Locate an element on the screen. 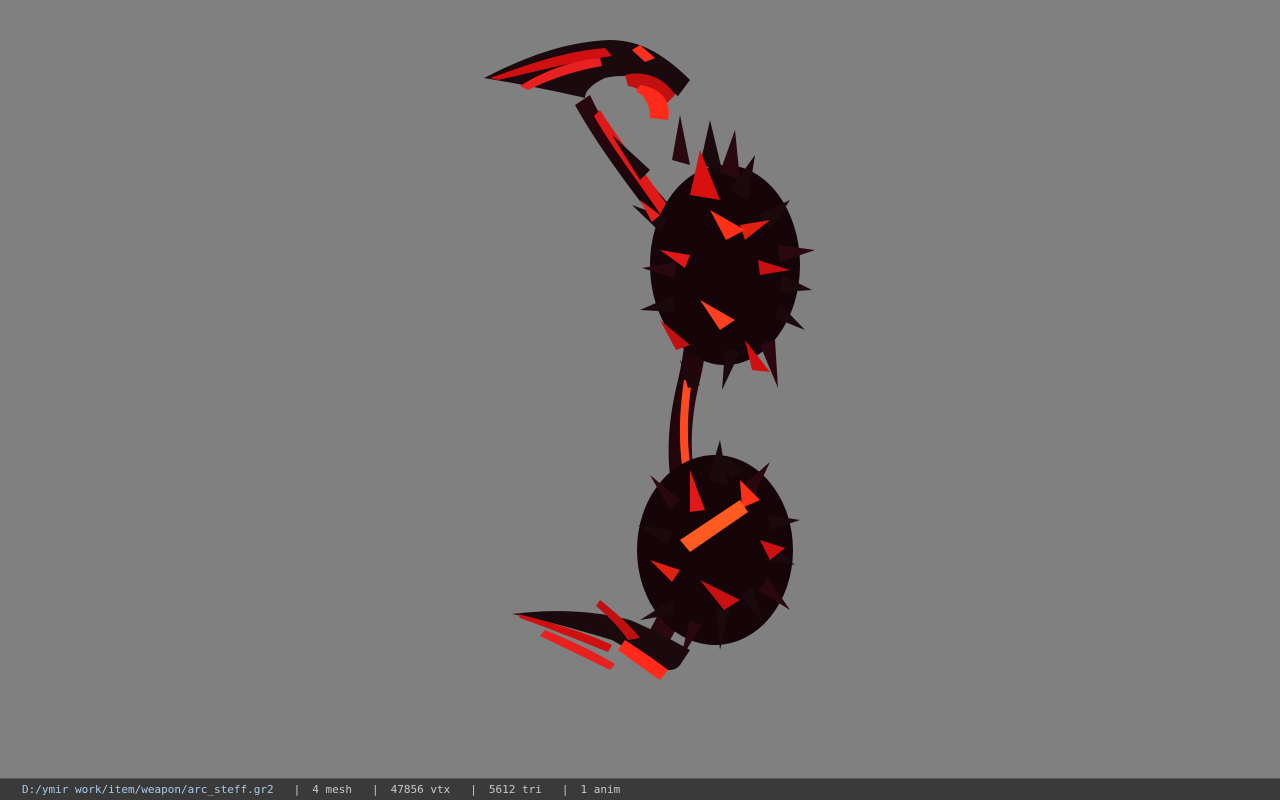  vertex-count: 47856 vtx is located at coordinates (420, 789).